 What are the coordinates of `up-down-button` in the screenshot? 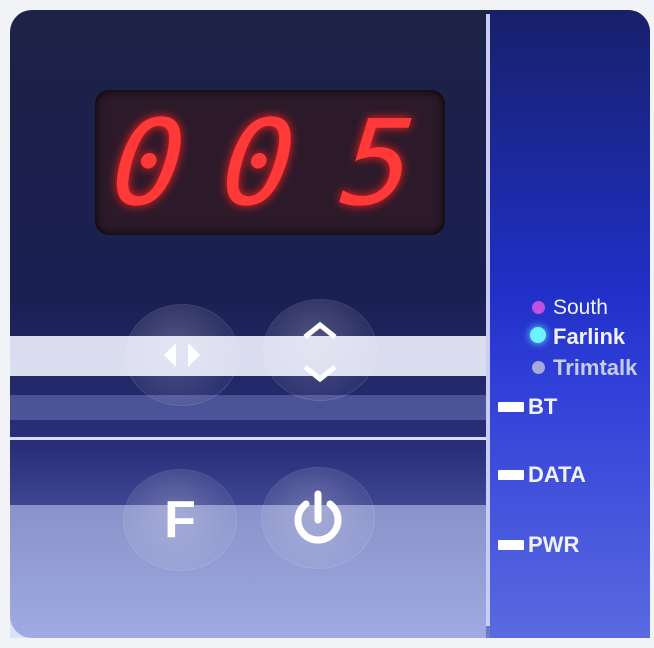 It's located at (320, 350).